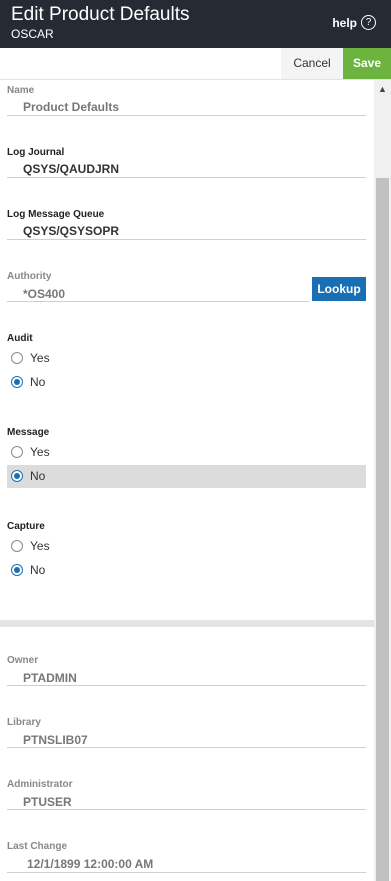  Describe the element at coordinates (344, 22) in the screenshot. I see `help-label: help` at that location.